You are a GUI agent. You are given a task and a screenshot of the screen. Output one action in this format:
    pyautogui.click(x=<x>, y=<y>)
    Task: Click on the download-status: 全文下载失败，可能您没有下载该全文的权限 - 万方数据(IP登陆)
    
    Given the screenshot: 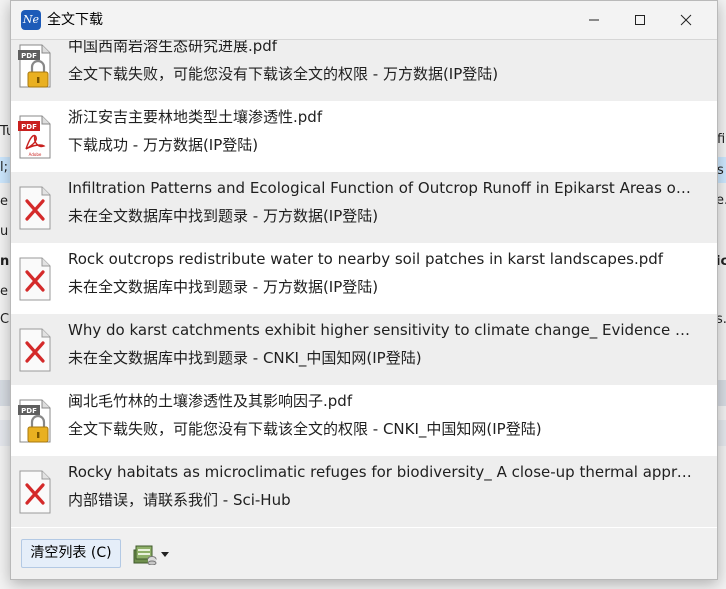 What is the action you would take?
    pyautogui.click(x=283, y=74)
    